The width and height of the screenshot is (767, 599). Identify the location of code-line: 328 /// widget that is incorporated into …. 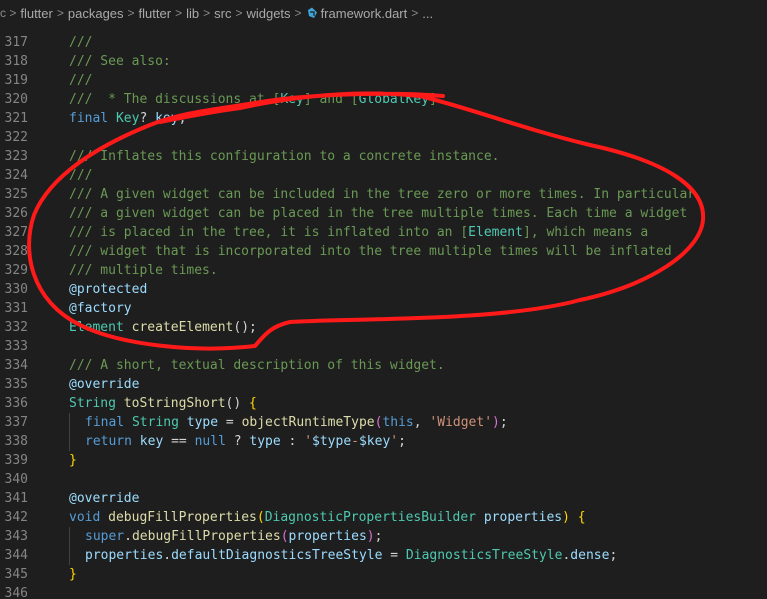
(383, 251).